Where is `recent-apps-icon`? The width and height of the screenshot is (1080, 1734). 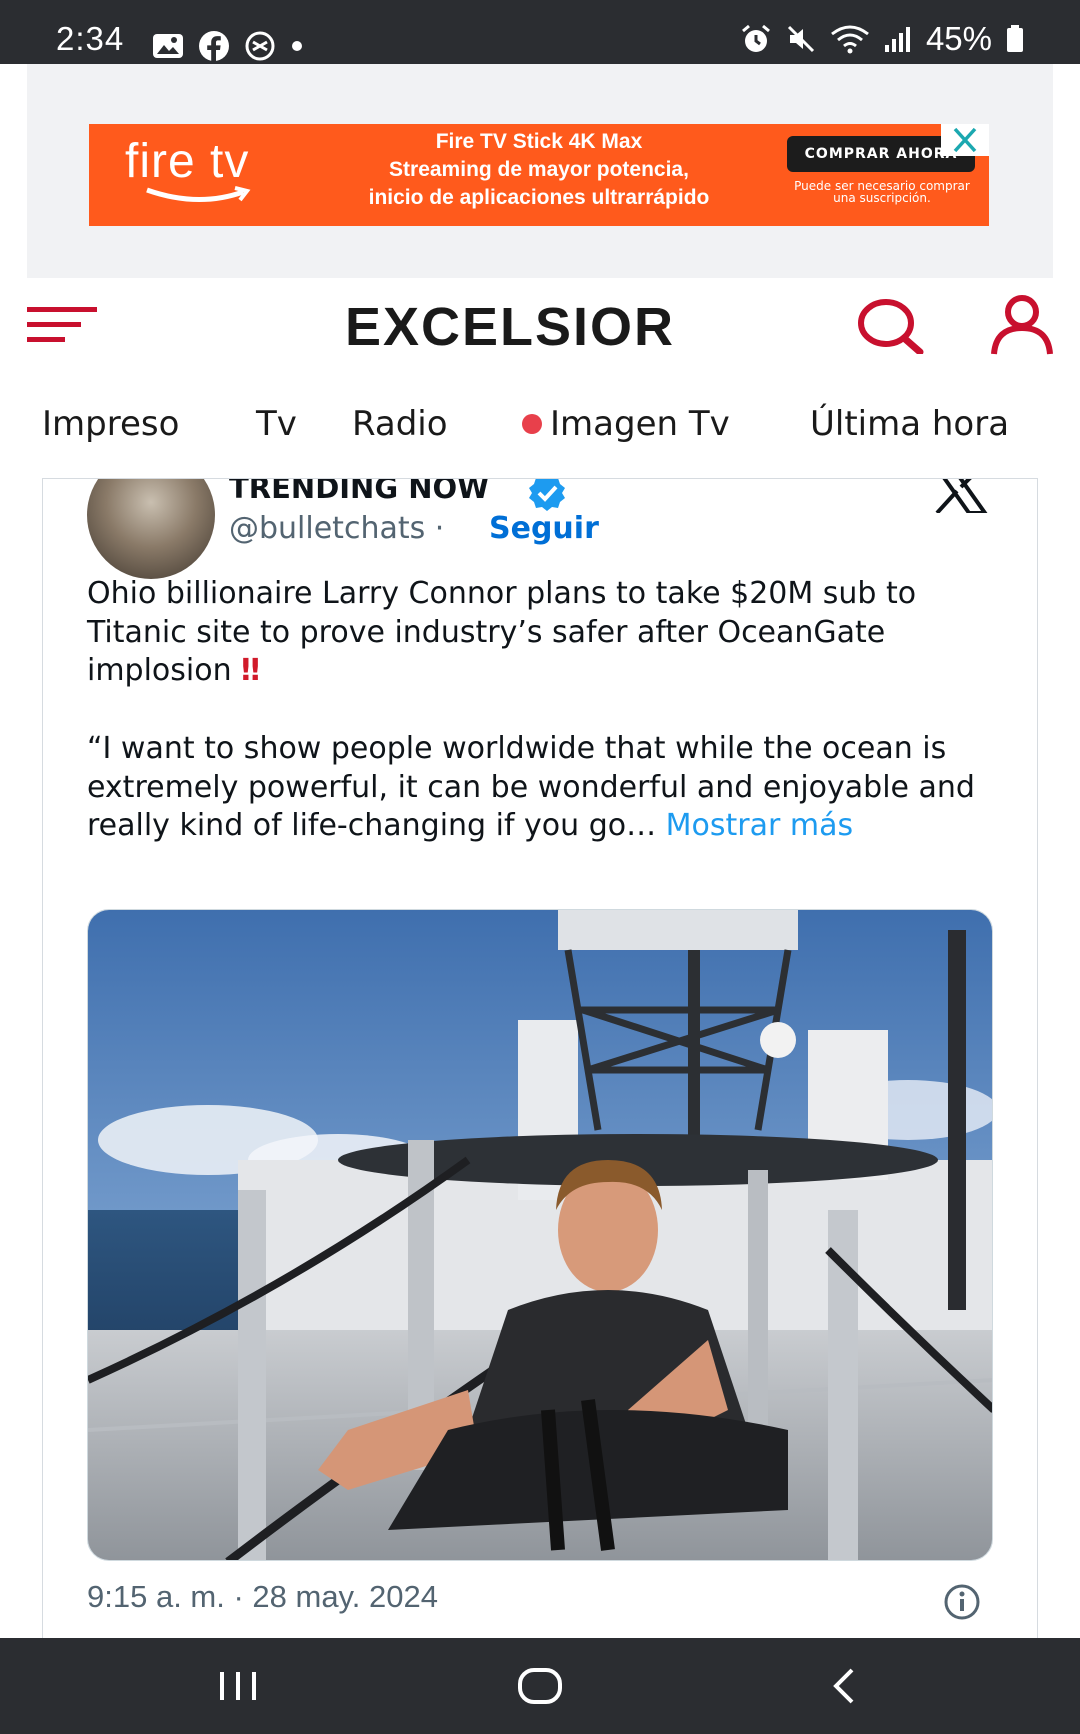
recent-apps-icon is located at coordinates (238, 1686).